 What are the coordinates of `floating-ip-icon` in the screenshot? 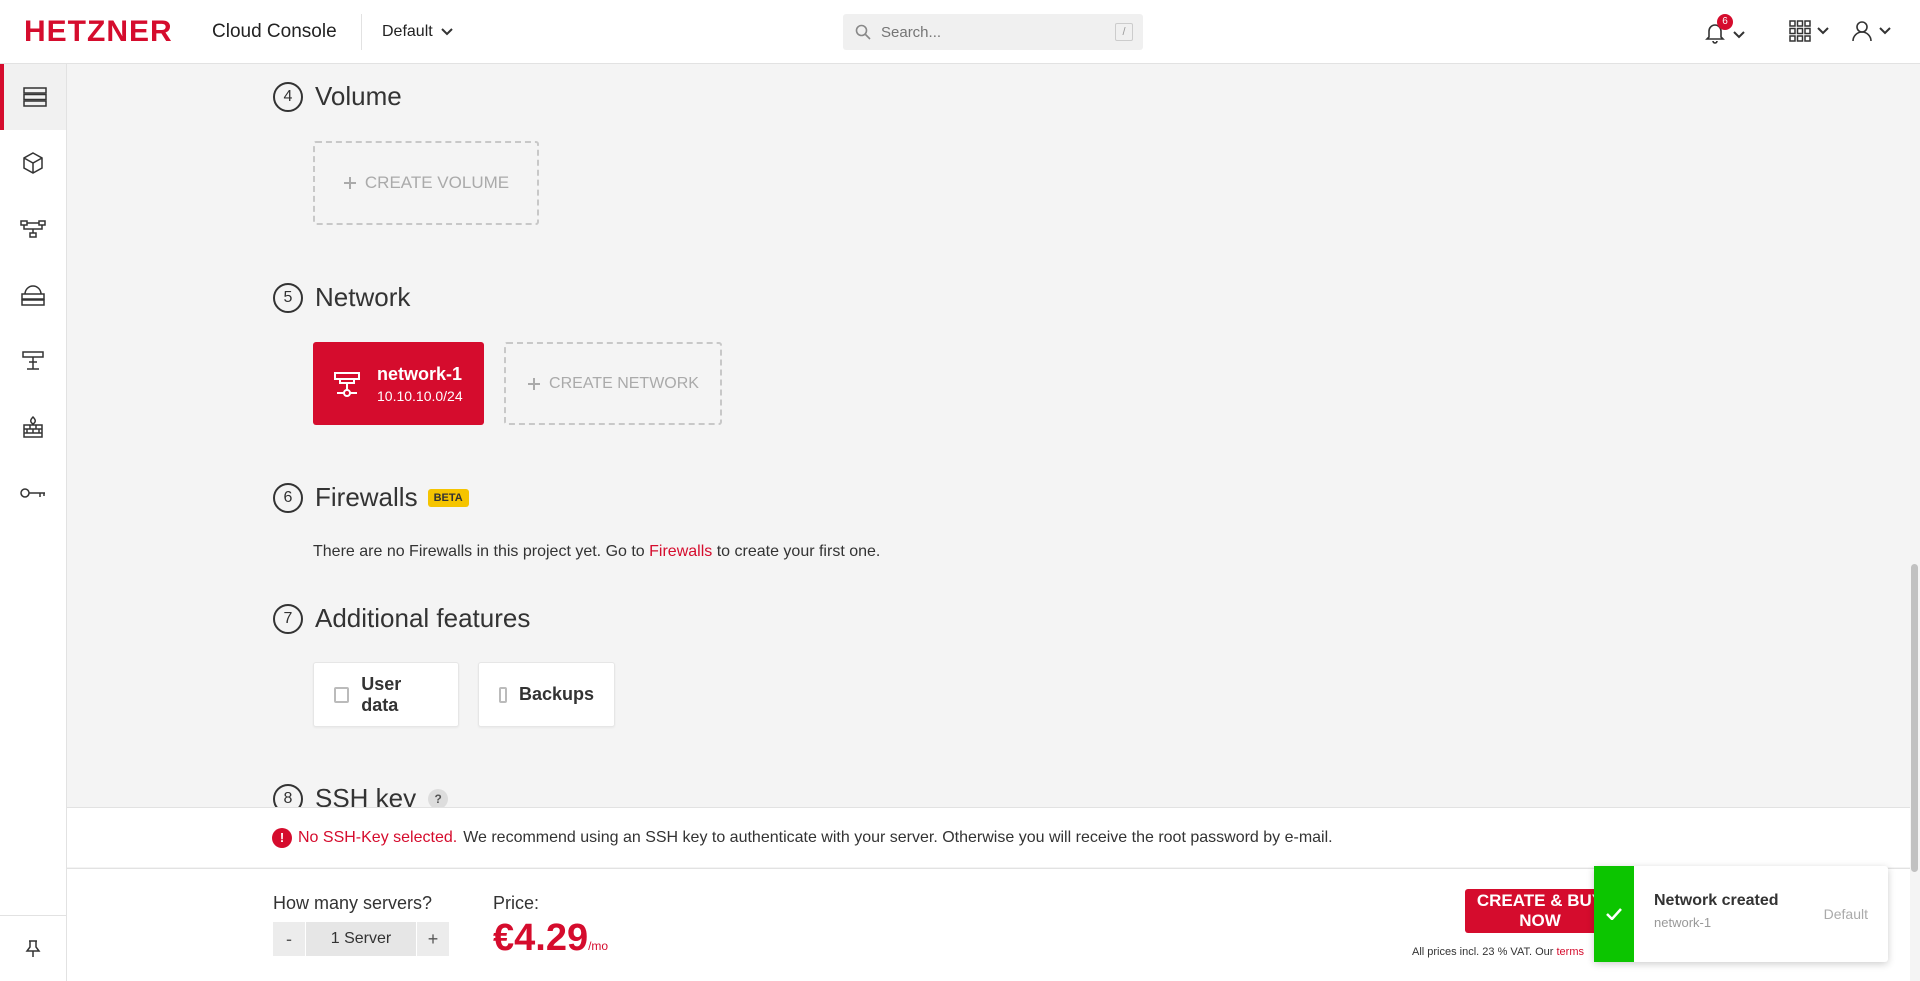 It's located at (33, 360).